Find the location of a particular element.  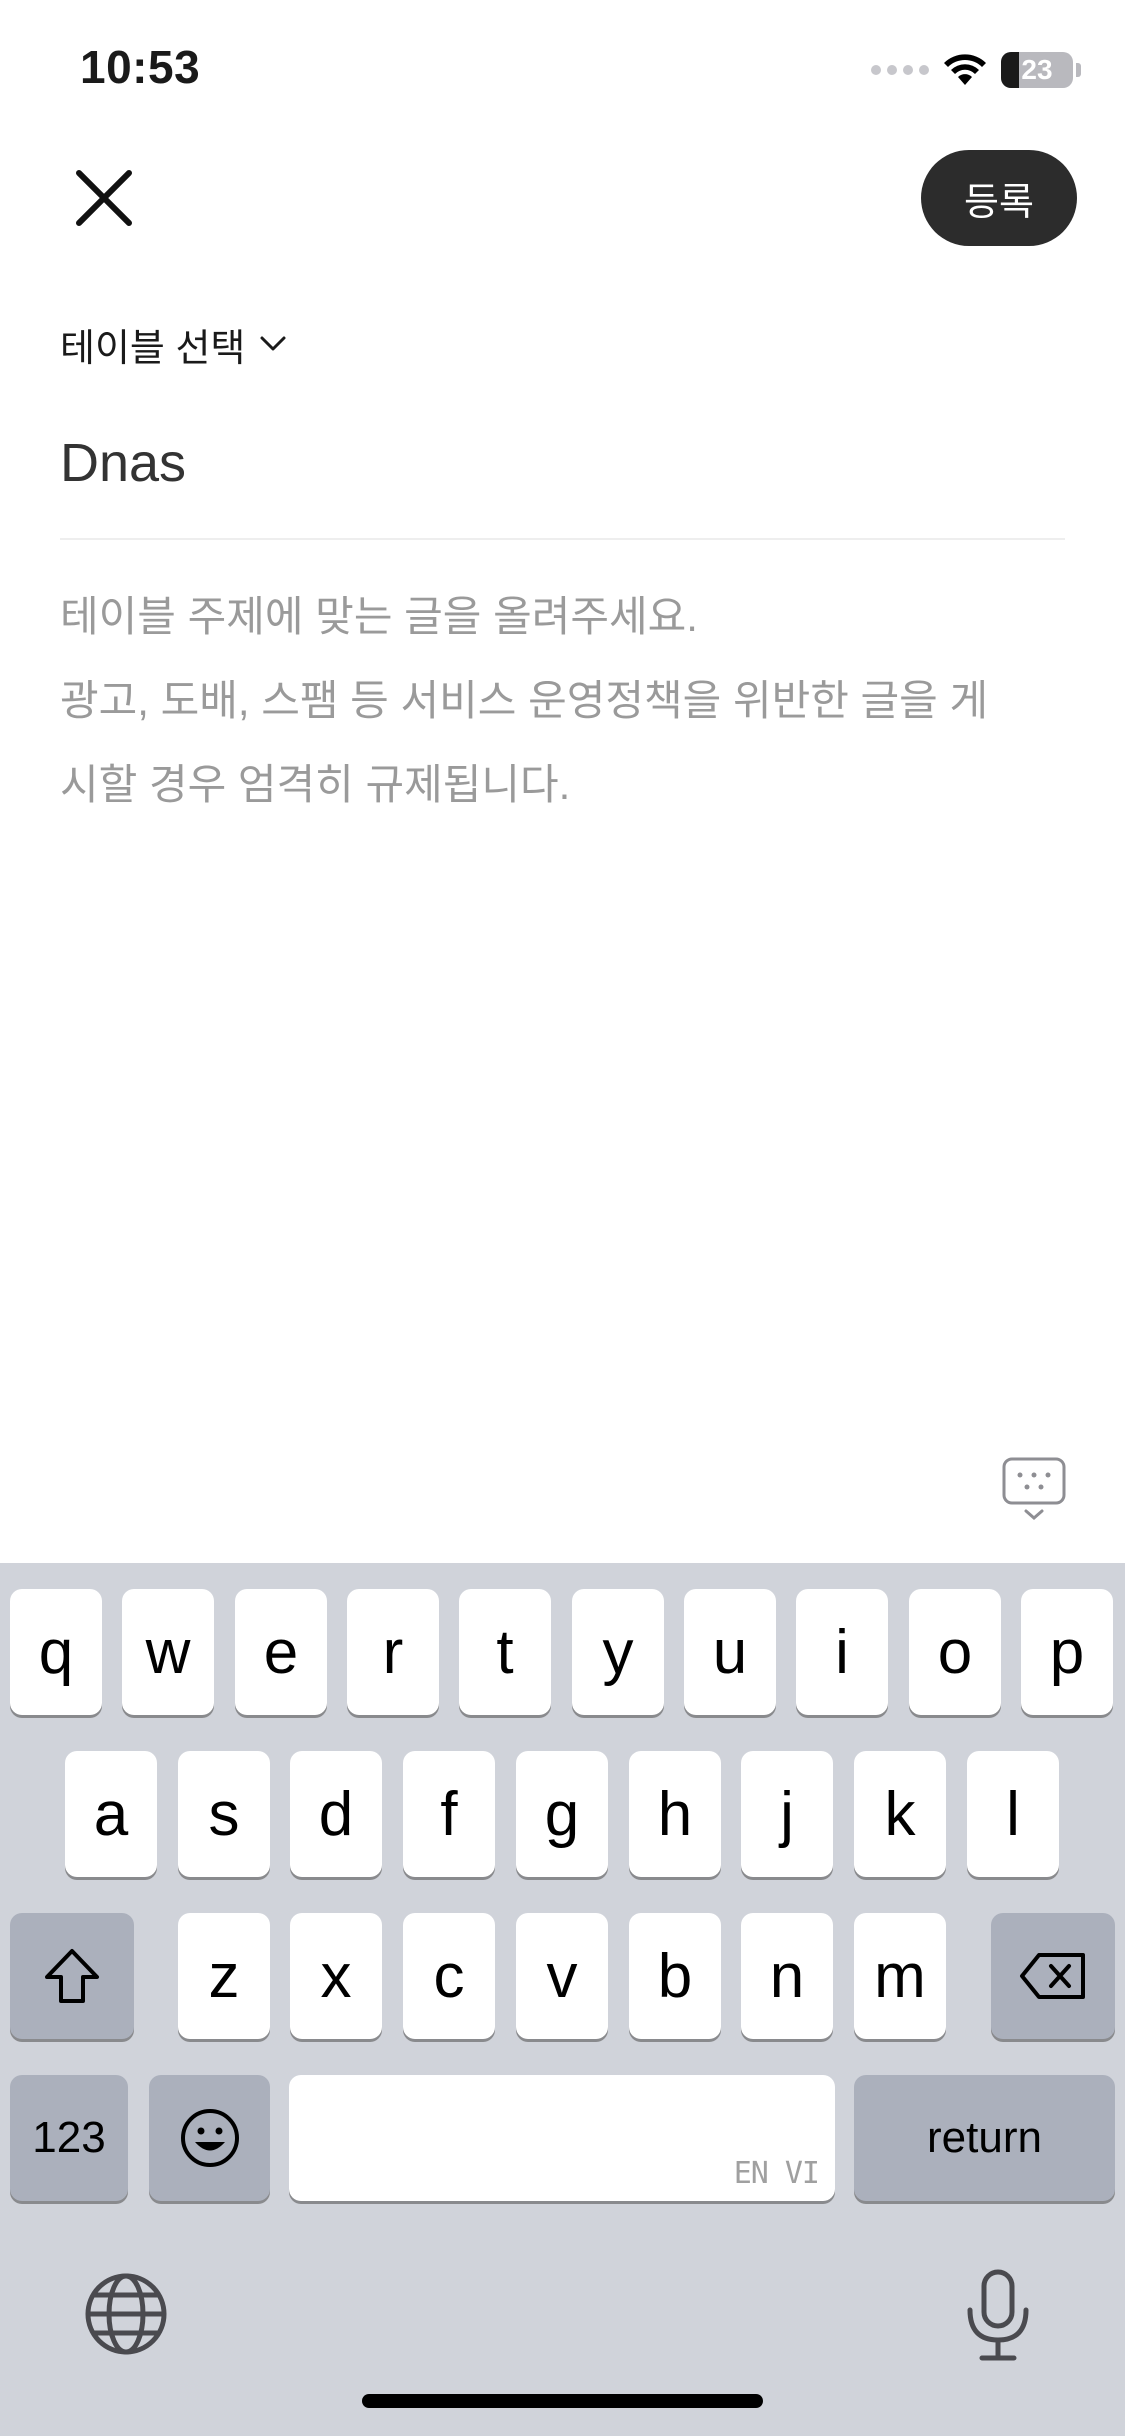

battery-icon: 23 is located at coordinates (1041, 70).